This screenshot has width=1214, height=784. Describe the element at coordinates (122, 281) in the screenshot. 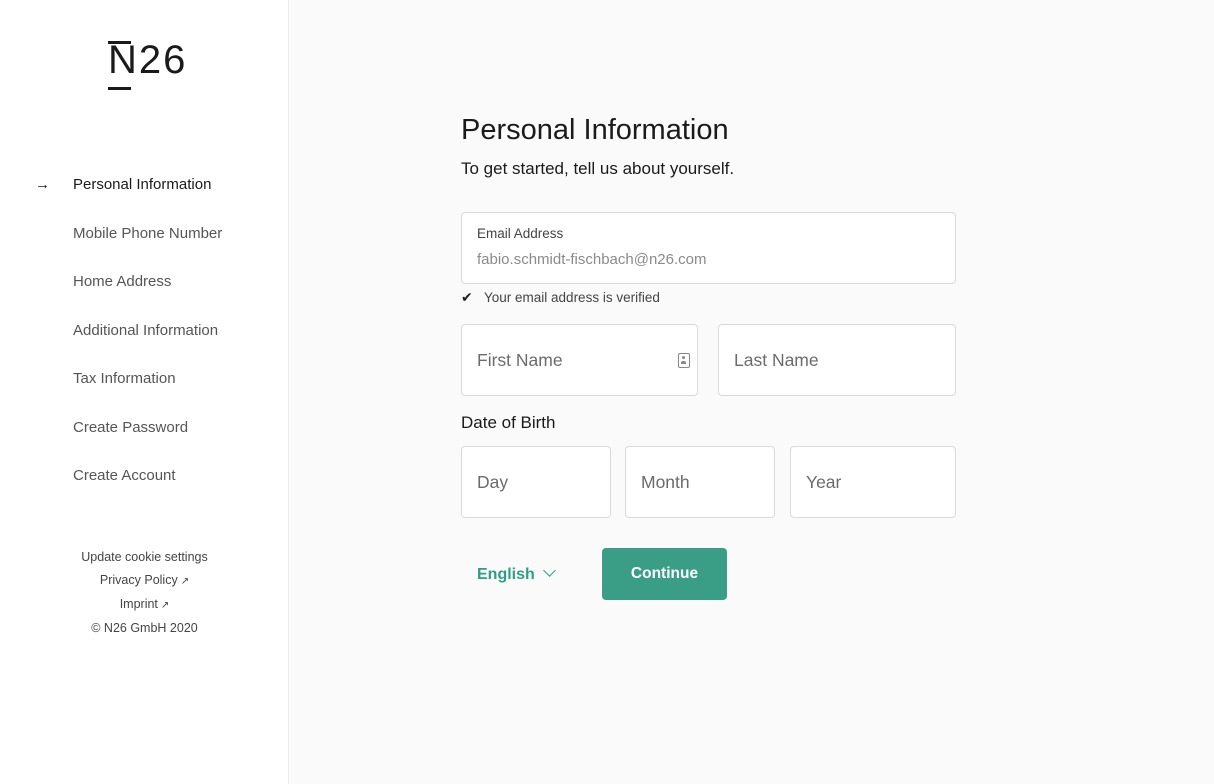

I see `step-label: Home Address` at that location.